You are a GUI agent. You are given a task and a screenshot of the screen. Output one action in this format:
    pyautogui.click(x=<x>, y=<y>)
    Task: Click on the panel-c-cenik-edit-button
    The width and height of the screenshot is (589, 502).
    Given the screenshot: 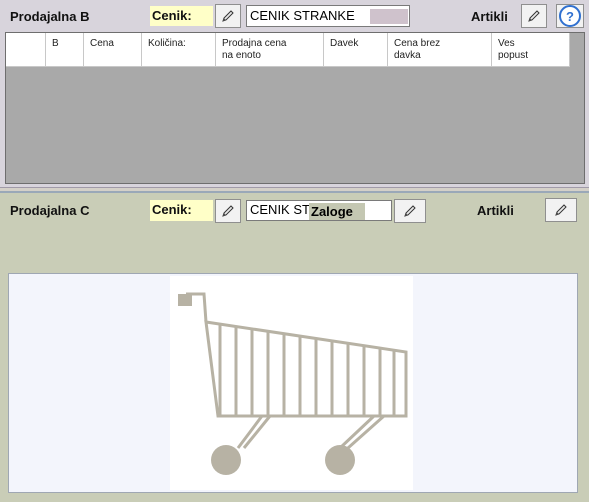 What is the action you would take?
    pyautogui.click(x=228, y=211)
    